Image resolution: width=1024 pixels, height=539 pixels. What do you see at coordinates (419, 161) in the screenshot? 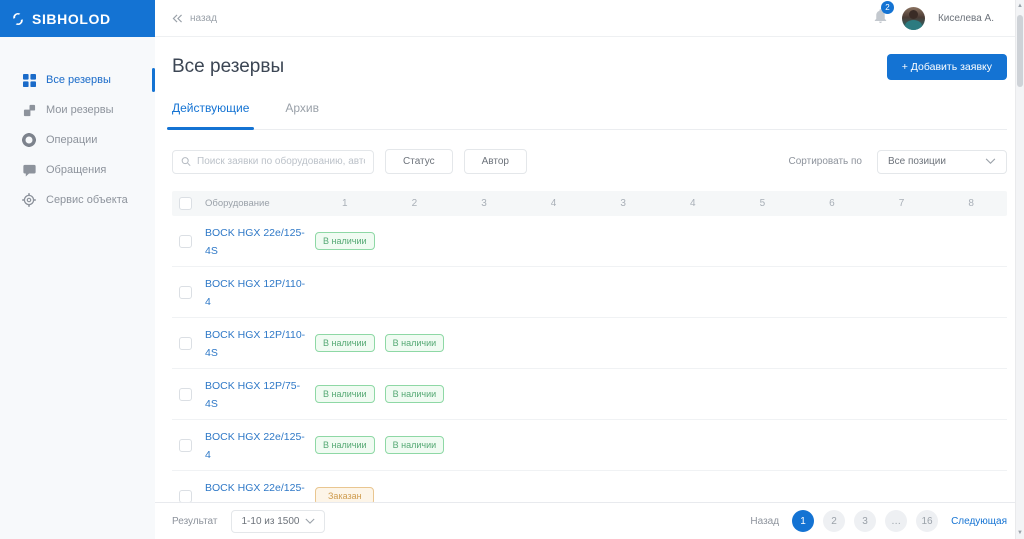
I see `status-filter-button: Статус` at bounding box center [419, 161].